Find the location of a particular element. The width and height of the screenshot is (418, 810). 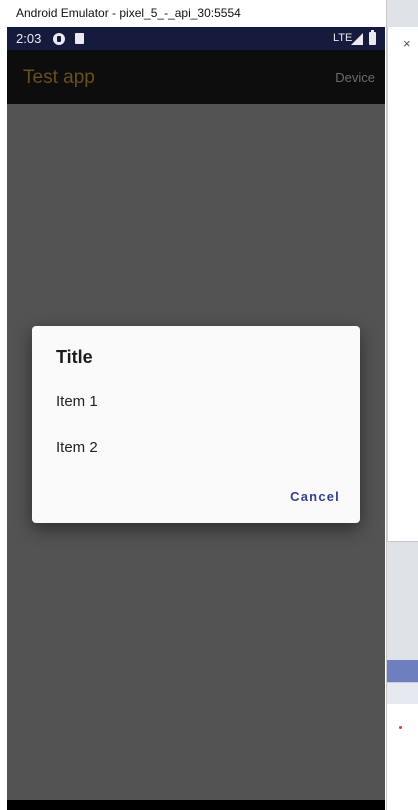

camera-icon is located at coordinates (403, 294).